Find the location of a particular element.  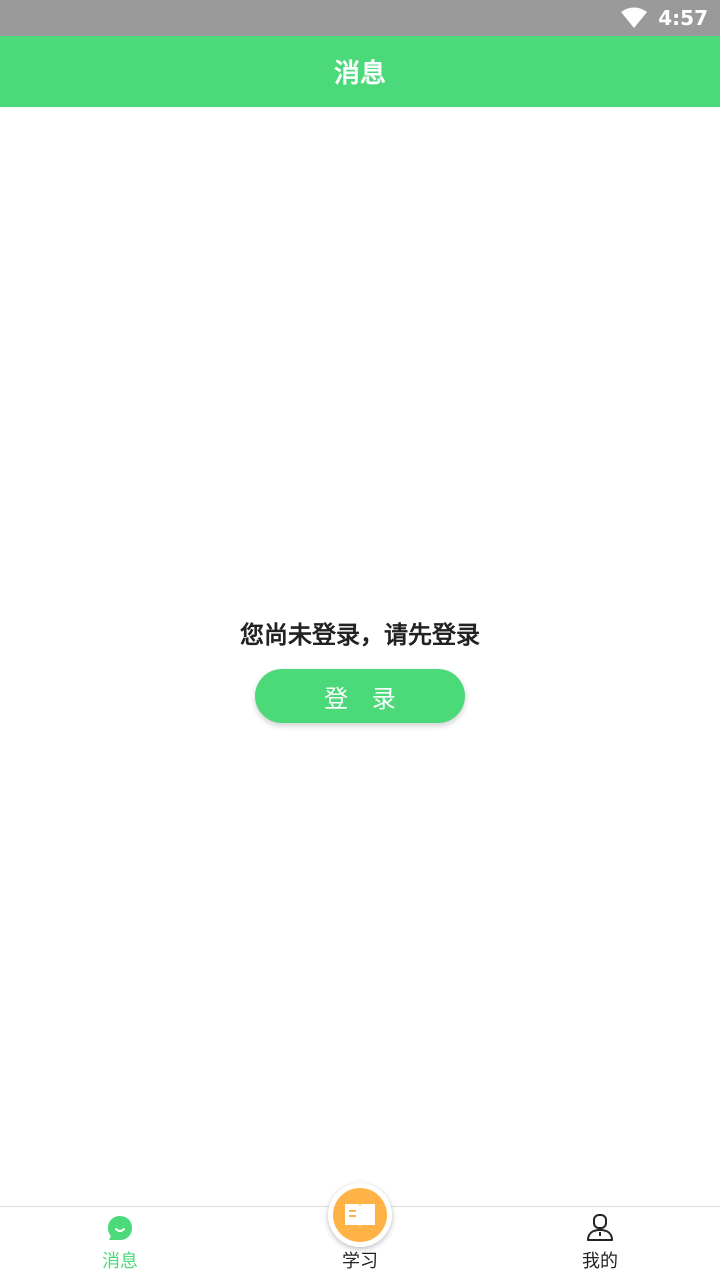

book-icon is located at coordinates (360, 1215).